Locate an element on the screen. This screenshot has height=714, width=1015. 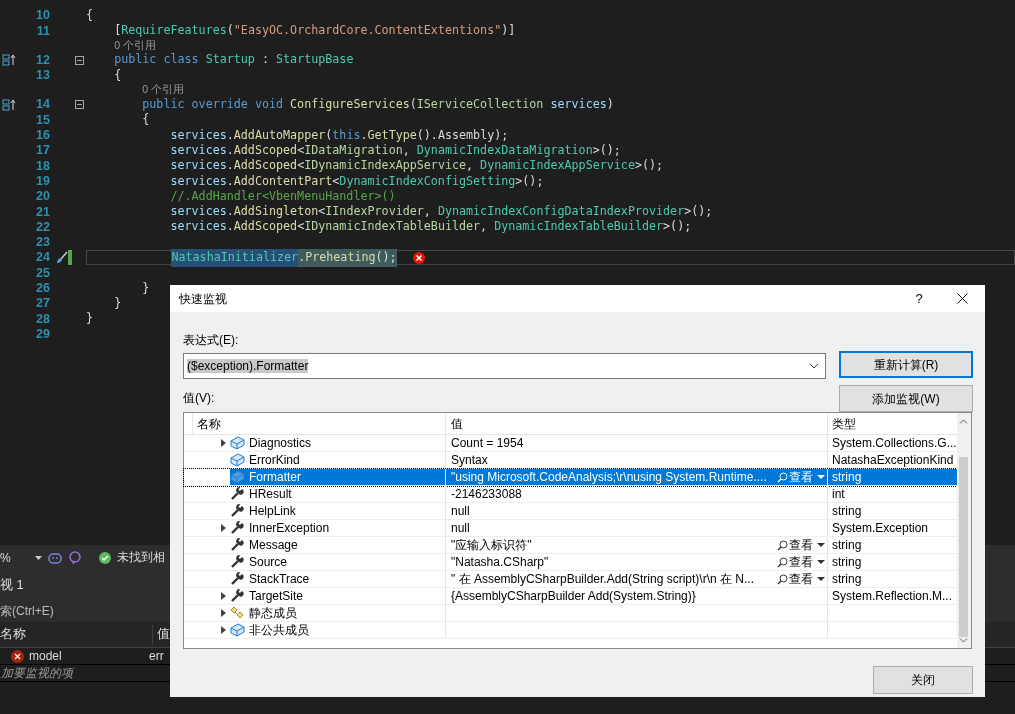
property-name: Diagnostics is located at coordinates (280, 443).